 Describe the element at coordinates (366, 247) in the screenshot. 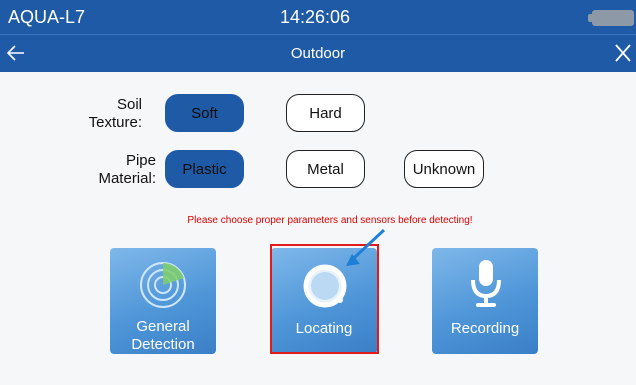

I see `pointer-arrow-icon` at that location.